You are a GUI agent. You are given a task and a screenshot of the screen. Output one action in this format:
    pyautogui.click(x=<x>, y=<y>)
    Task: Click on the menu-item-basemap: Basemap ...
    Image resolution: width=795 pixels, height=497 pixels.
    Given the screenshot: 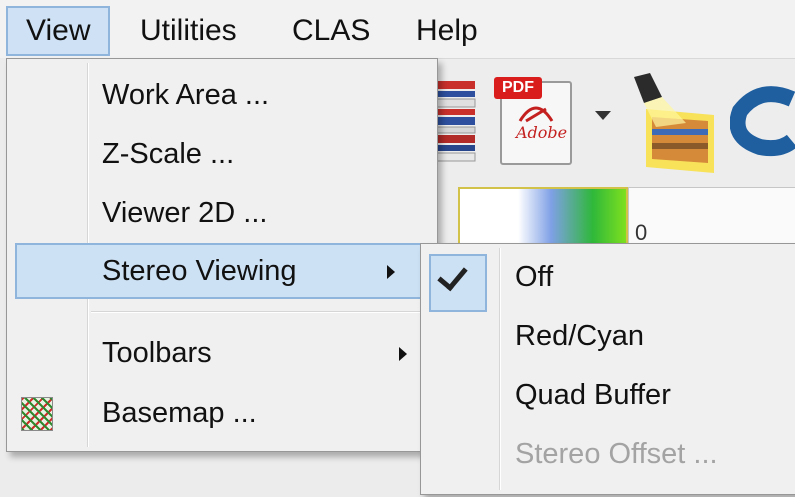 What is the action you would take?
    pyautogui.click(x=222, y=413)
    